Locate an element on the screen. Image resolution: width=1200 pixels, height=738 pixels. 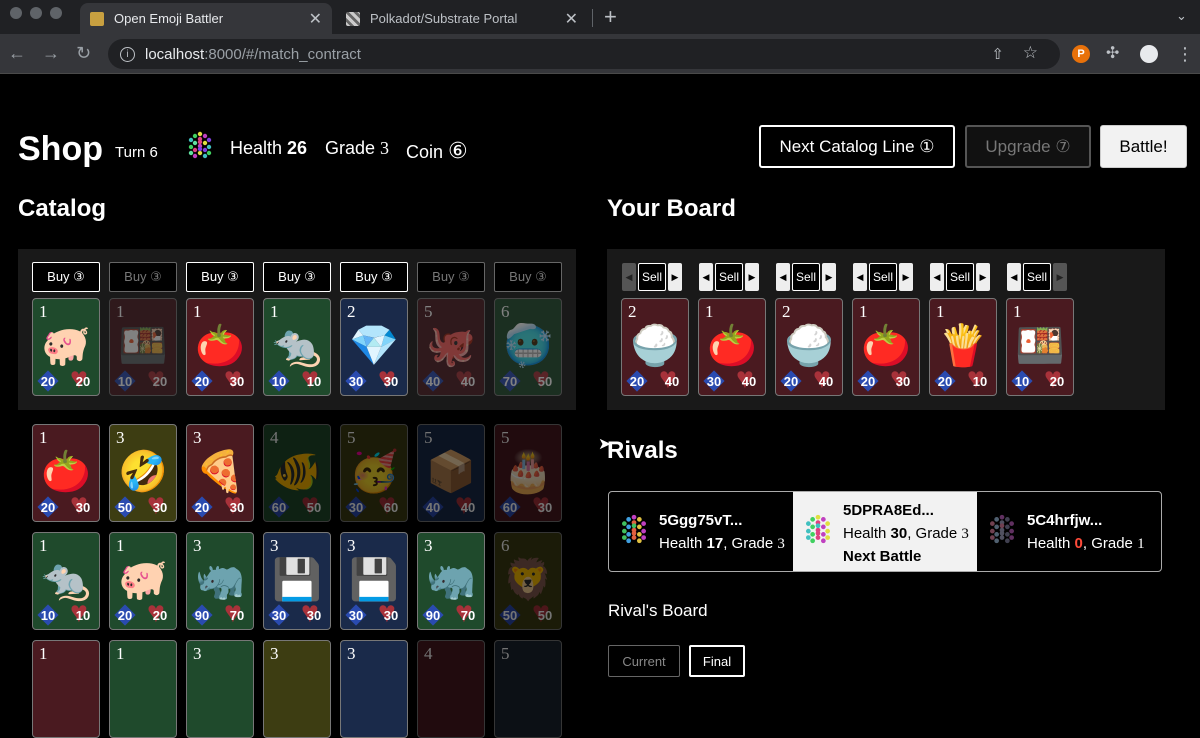
window-controls is located at coordinates (36, 13).